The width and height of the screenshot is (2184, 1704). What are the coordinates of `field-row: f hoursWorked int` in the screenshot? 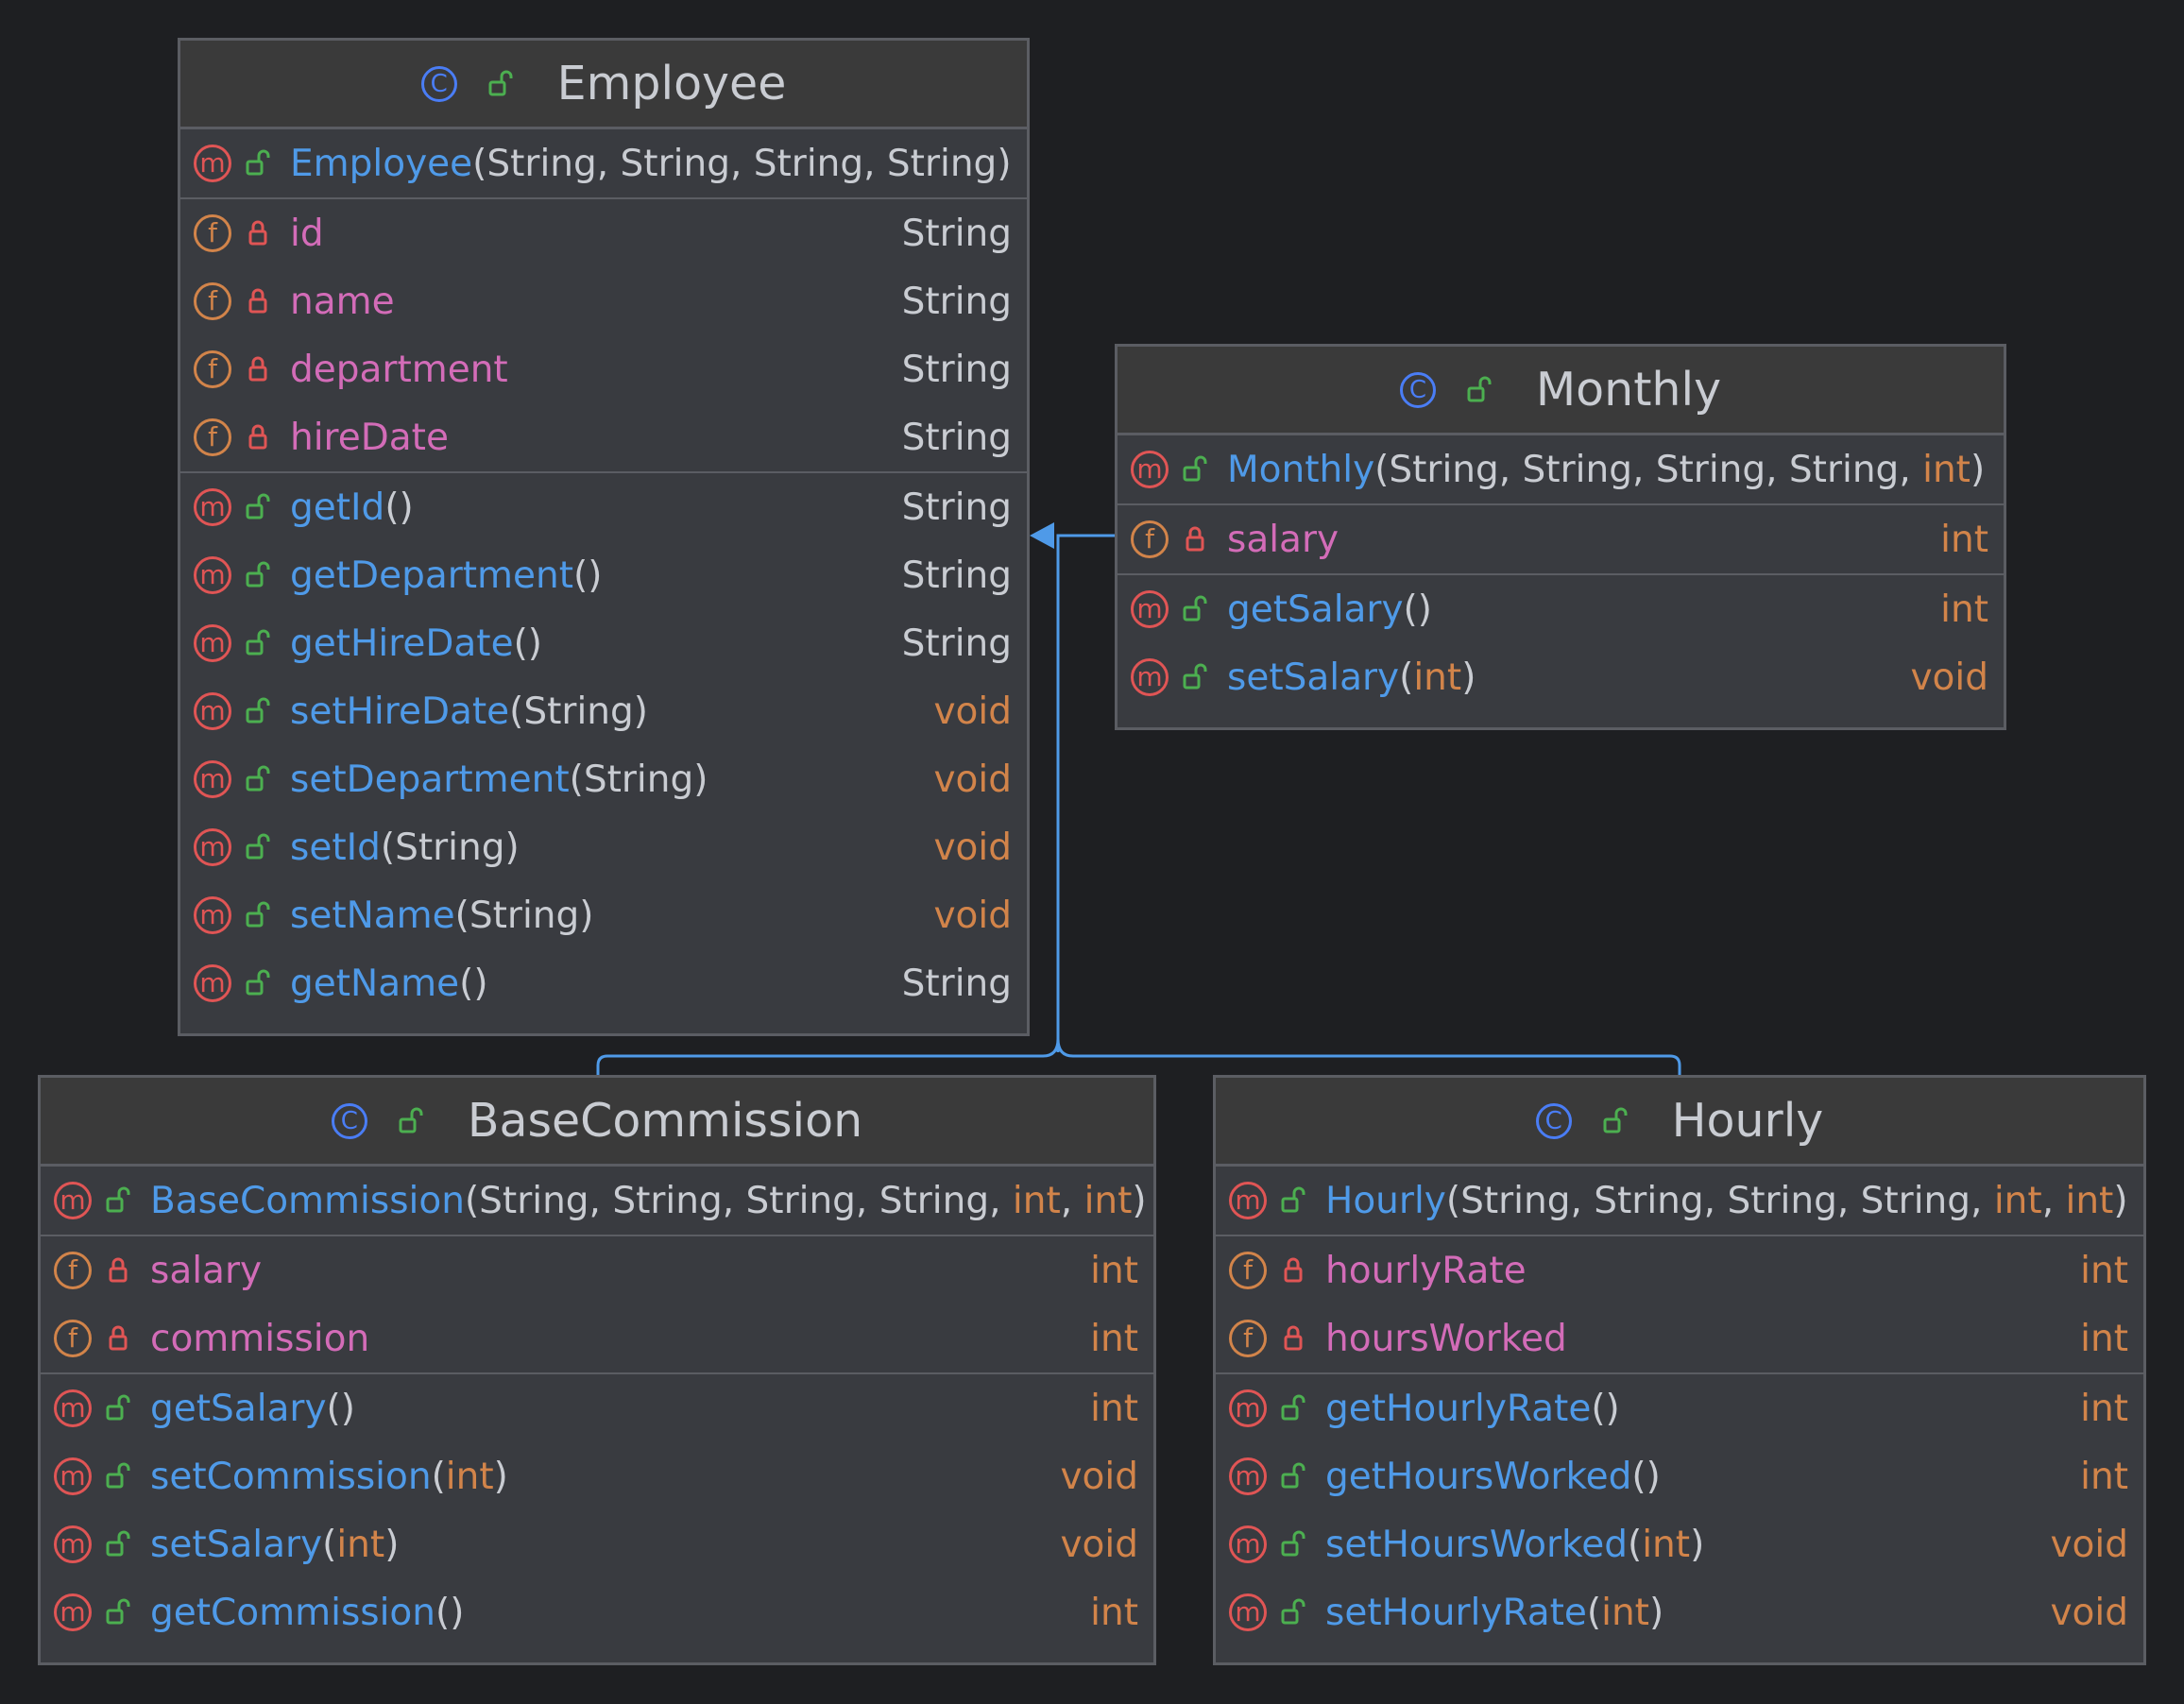 It's located at (1680, 1338).